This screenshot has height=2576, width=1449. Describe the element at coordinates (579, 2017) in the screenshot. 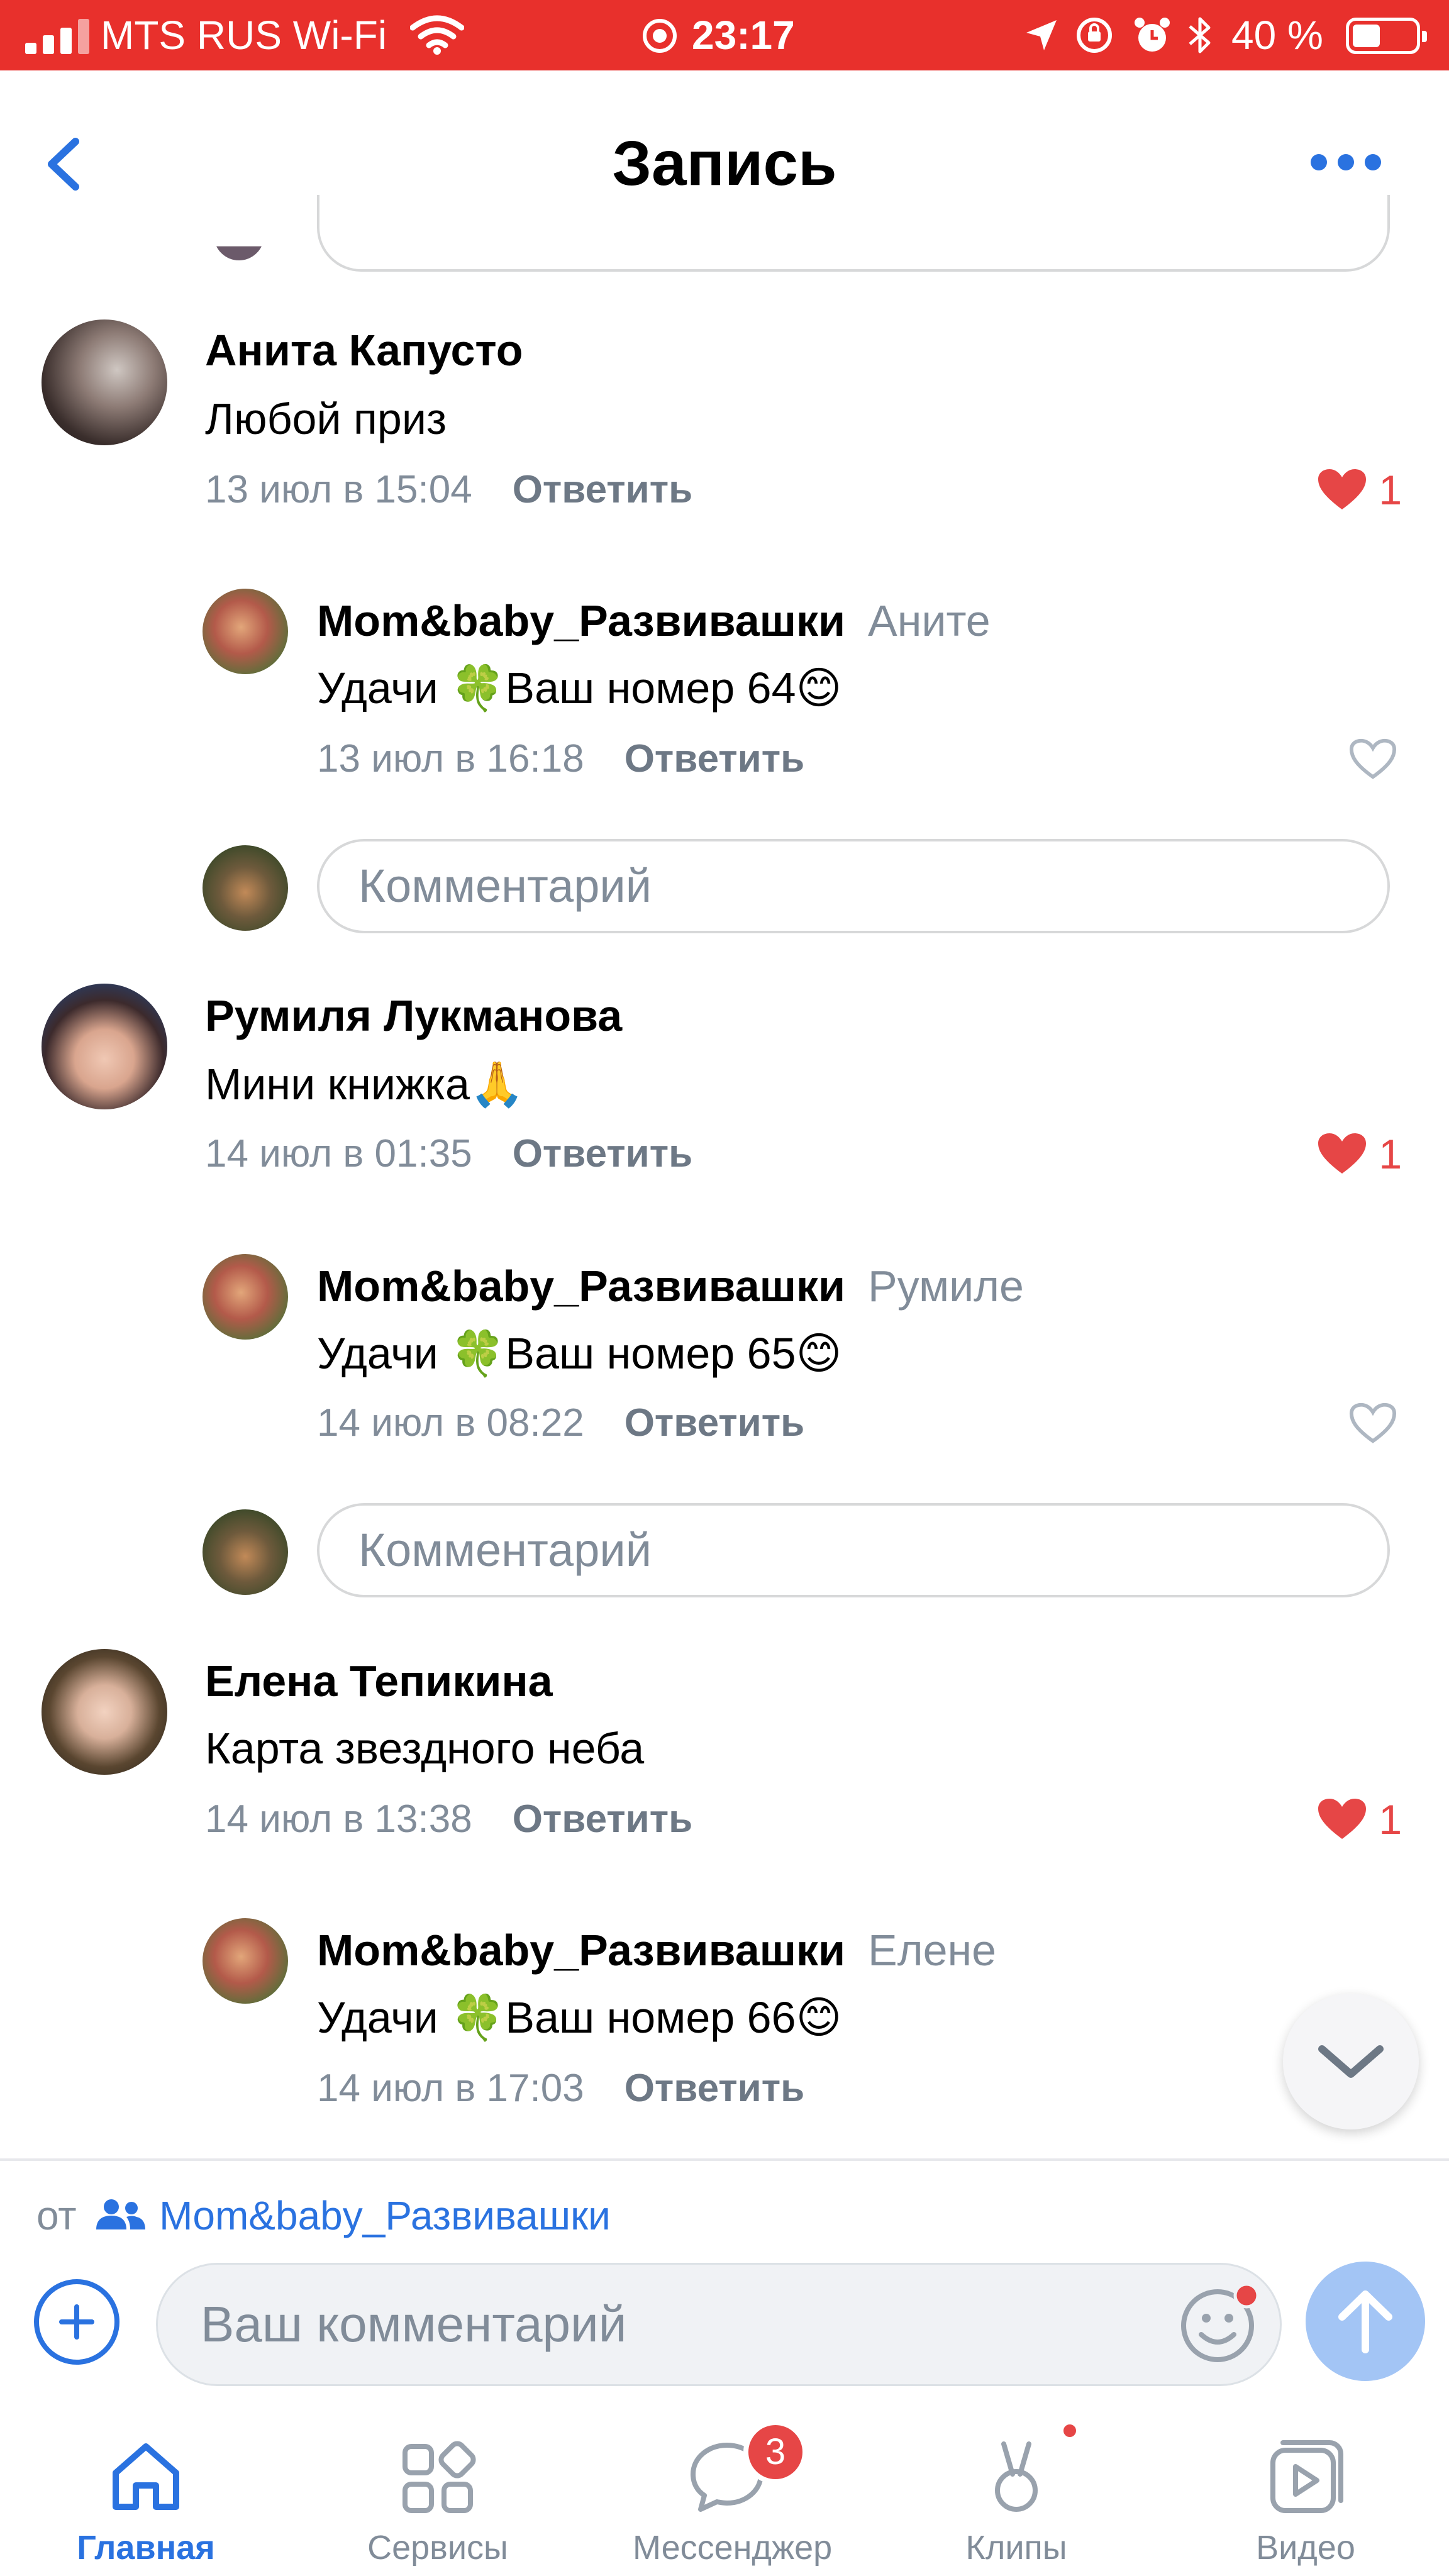

I see `reply-text: Удачи 🍀Ваш номер 66😊` at that location.